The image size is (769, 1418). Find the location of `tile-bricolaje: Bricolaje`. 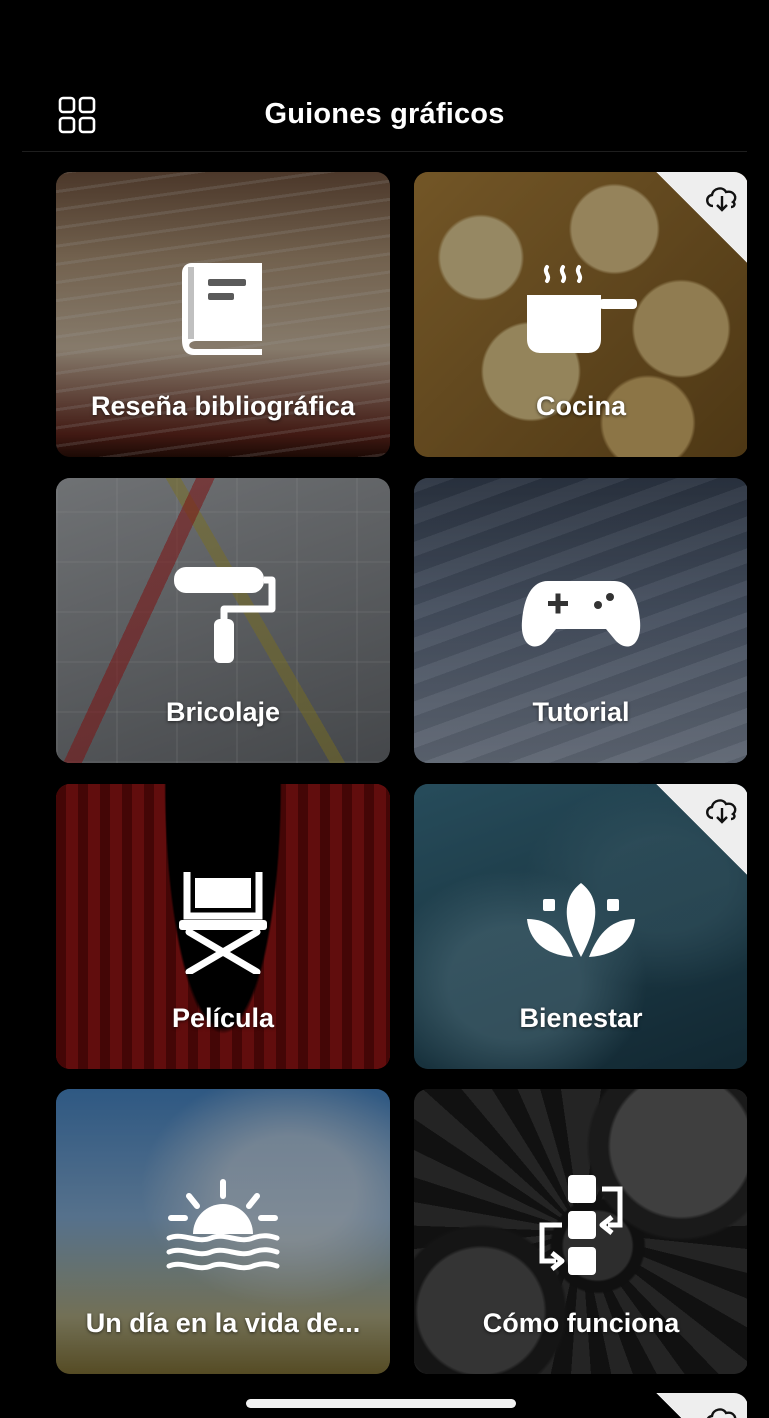

tile-bricolaje: Bricolaje is located at coordinates (223, 620).